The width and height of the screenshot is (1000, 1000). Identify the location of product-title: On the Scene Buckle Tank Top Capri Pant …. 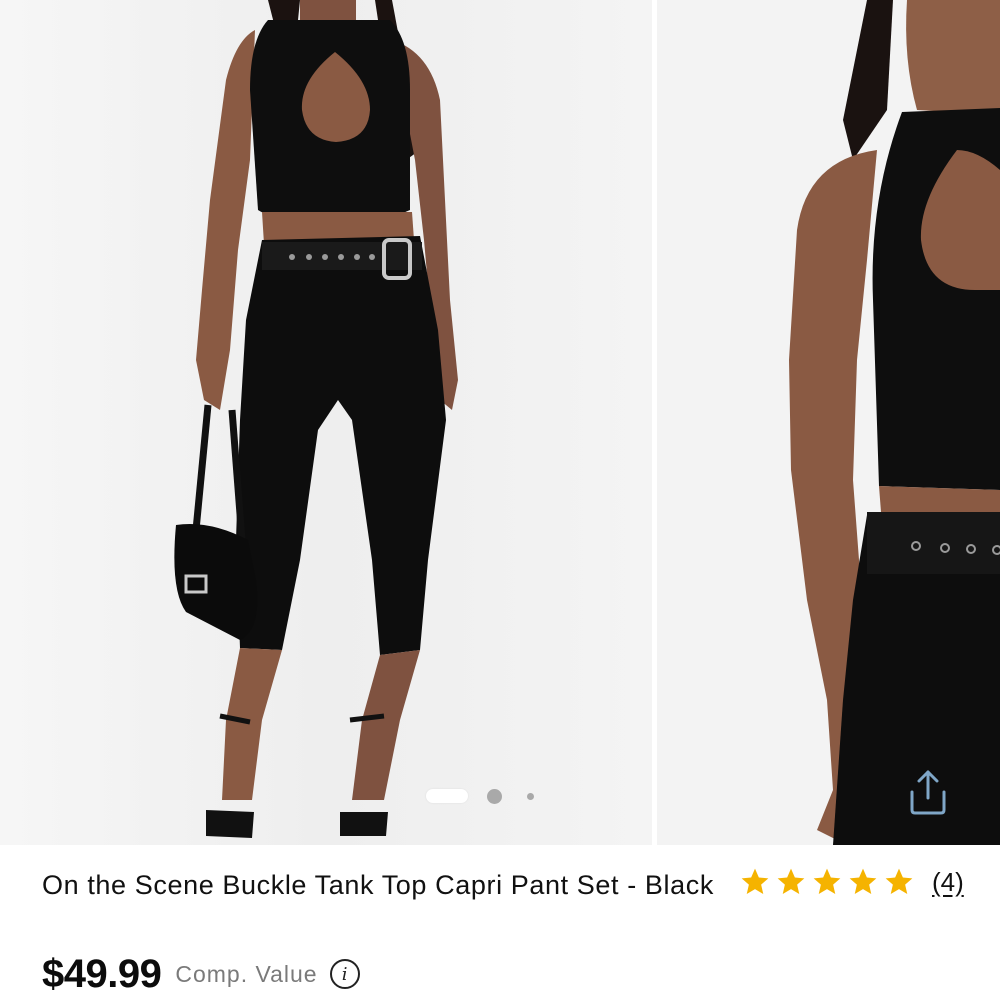
(378, 885).